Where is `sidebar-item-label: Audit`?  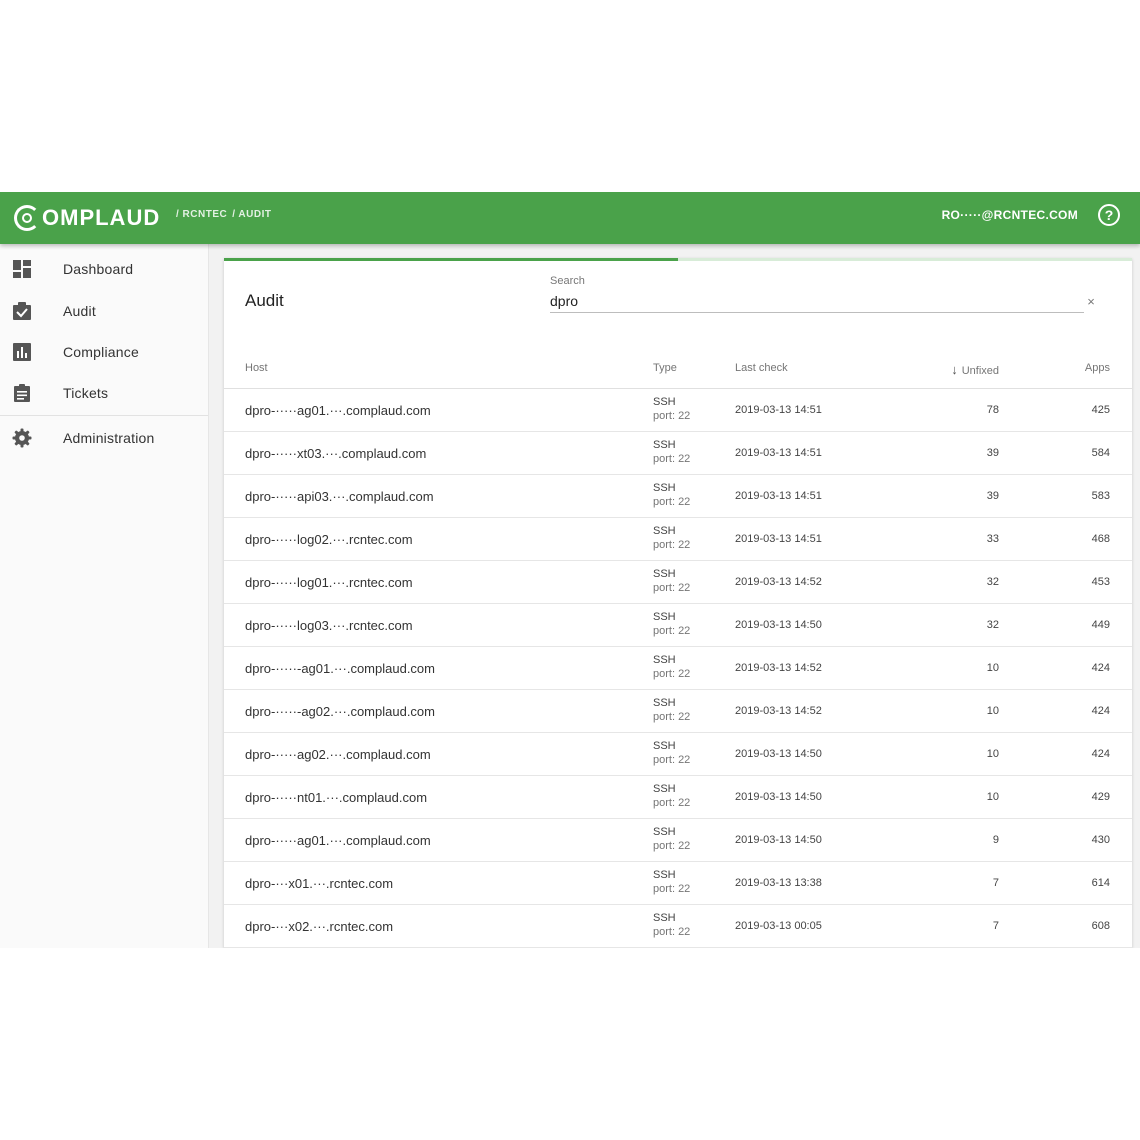
sidebar-item-label: Audit is located at coordinates (79, 310).